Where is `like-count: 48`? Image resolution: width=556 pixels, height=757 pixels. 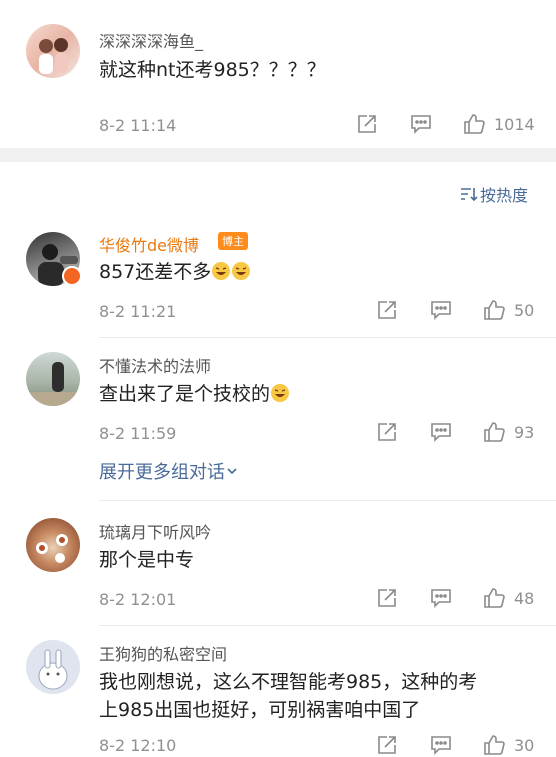 like-count: 48 is located at coordinates (524, 598).